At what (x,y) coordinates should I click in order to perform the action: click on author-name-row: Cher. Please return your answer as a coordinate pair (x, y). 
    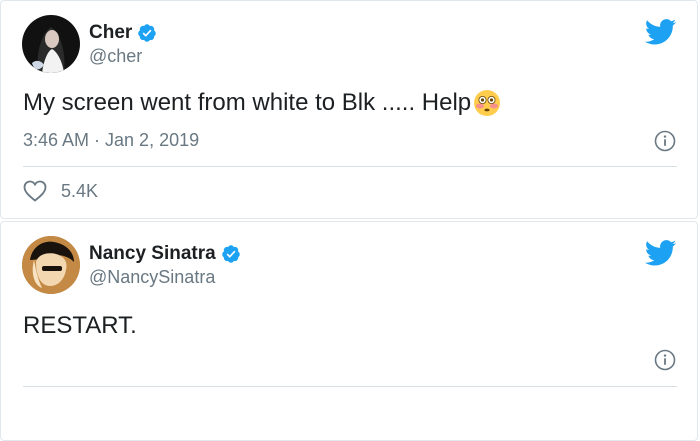
    Looking at the image, I should click on (123, 33).